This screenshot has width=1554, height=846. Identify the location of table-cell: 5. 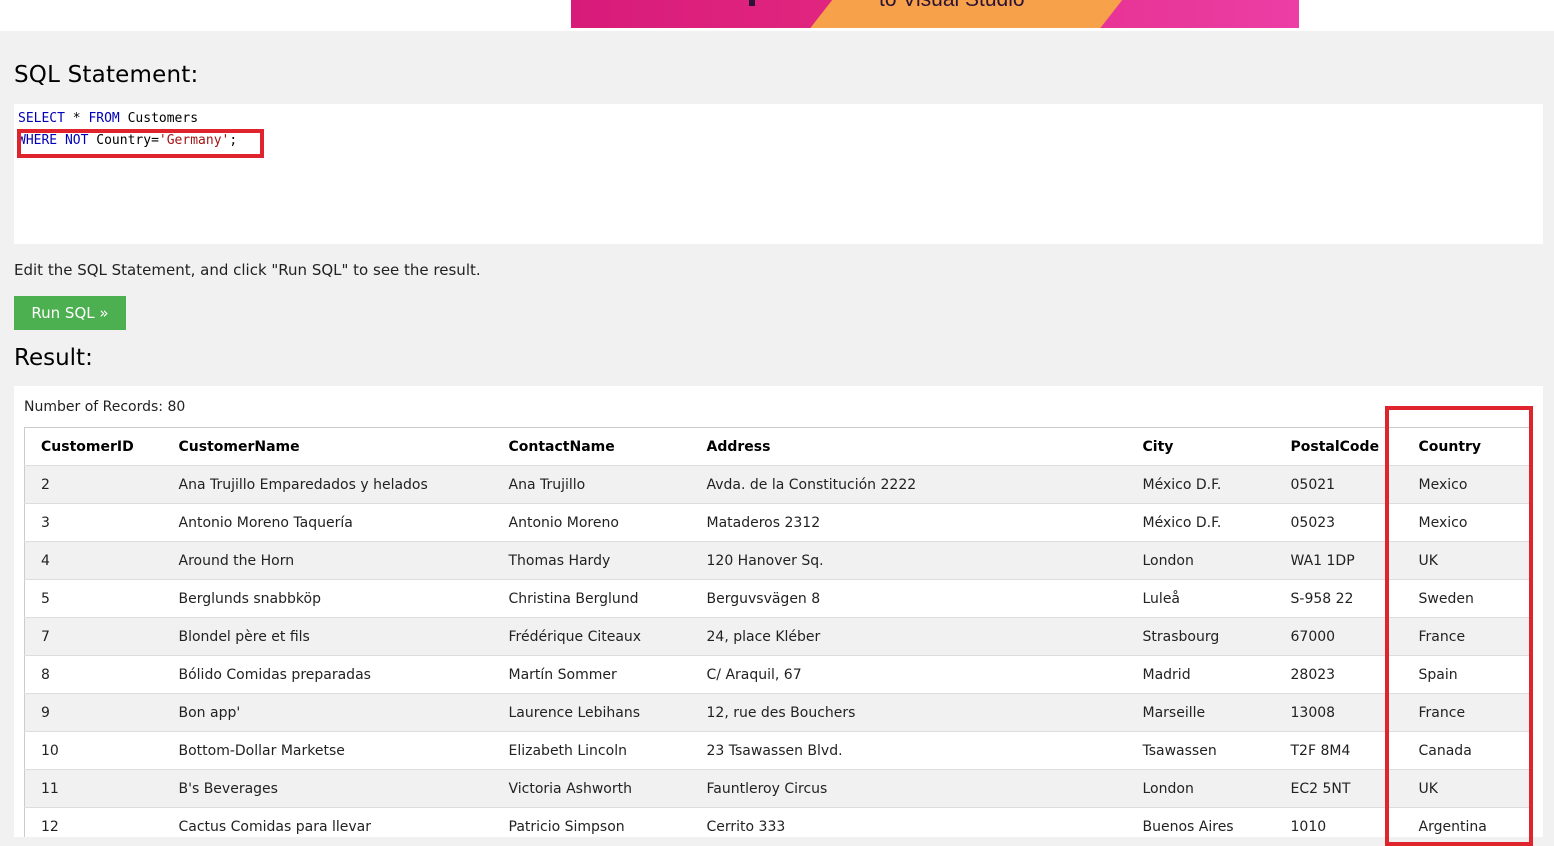
(45, 598).